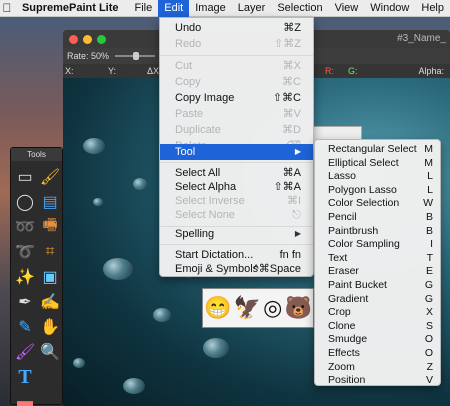 This screenshot has height=406, width=450. What do you see at coordinates (362, 189) in the screenshot?
I see `tool-item-label: Polygon Lasso` at bounding box center [362, 189].